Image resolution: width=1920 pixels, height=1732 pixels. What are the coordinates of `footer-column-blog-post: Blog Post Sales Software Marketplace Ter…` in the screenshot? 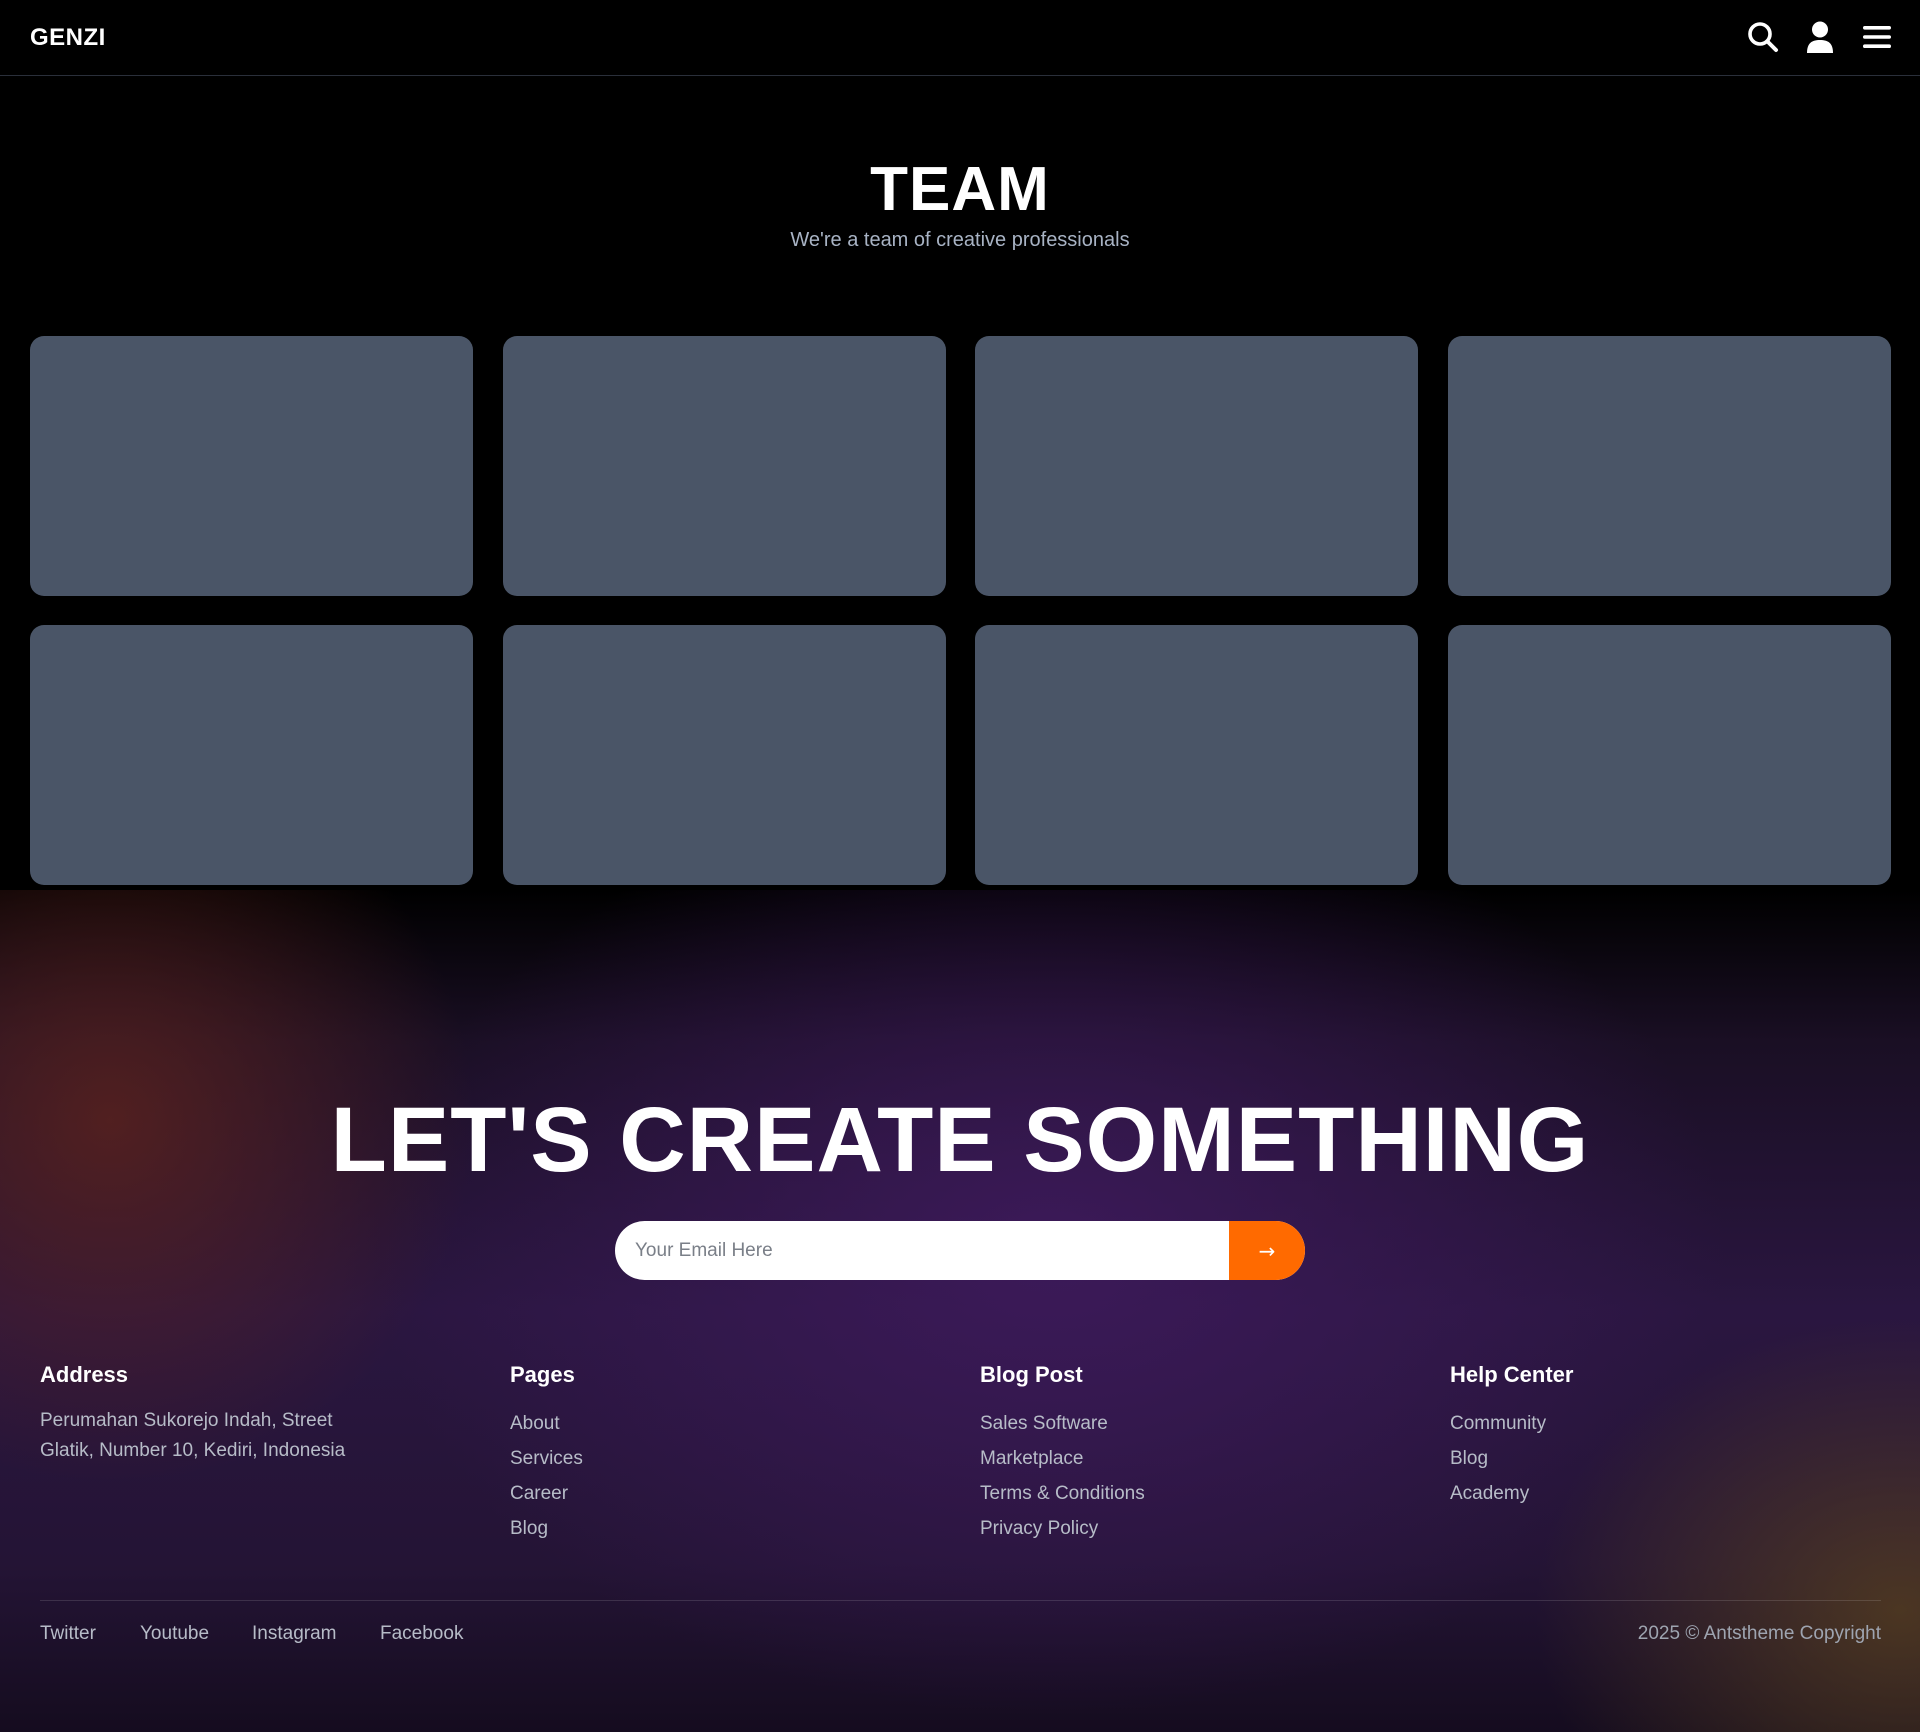 It's located at (1190, 1454).